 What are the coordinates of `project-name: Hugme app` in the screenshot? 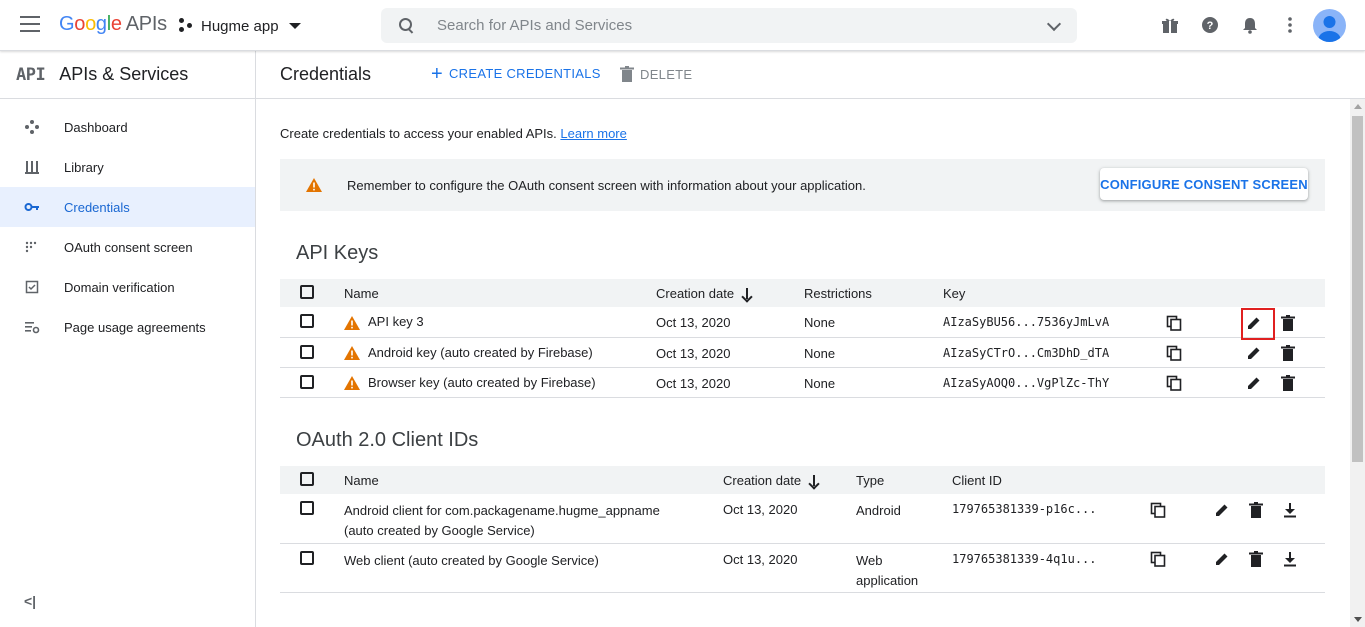 It's located at (240, 26).